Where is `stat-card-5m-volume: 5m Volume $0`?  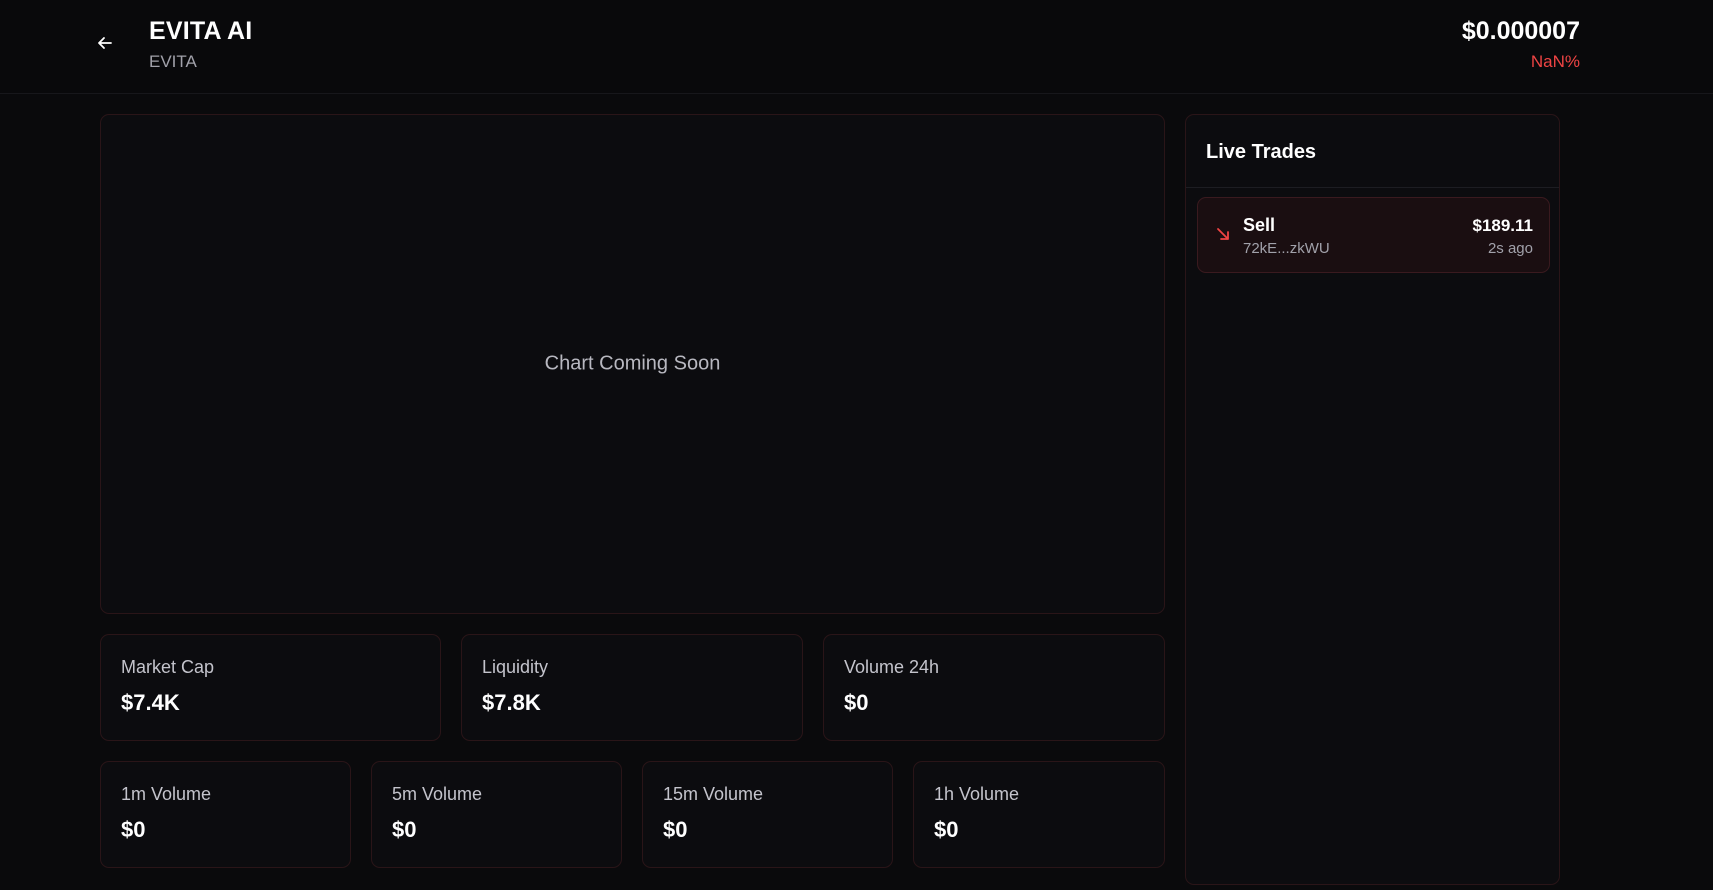 stat-card-5m-volume: 5m Volume $0 is located at coordinates (496, 814).